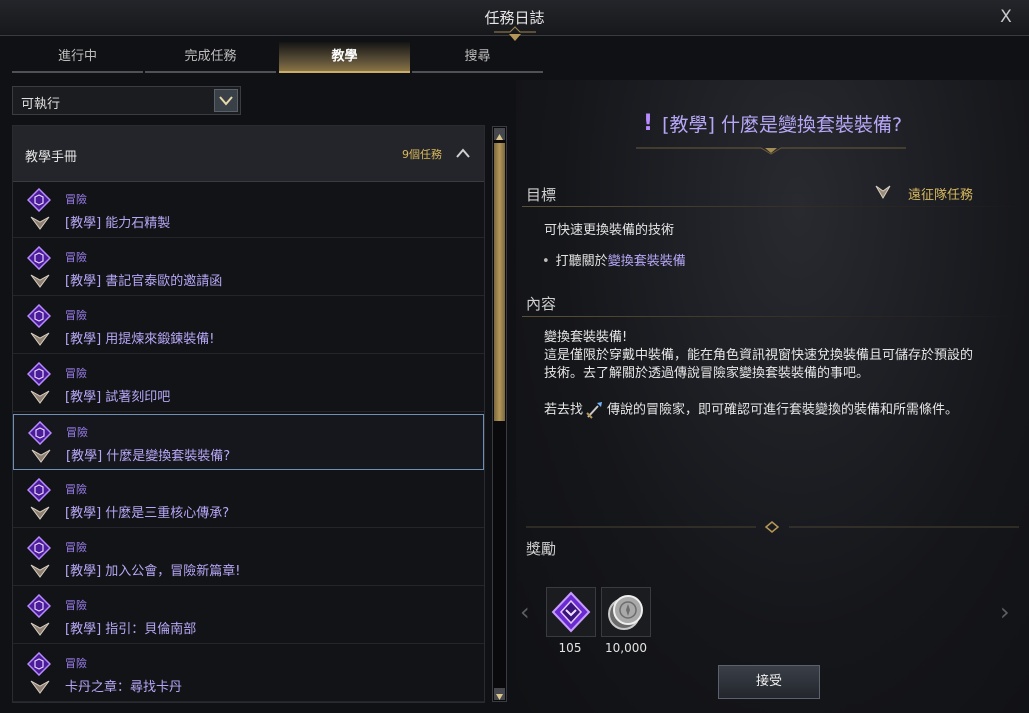  I want to click on content-p2-before: 若去找, so click(564, 410).